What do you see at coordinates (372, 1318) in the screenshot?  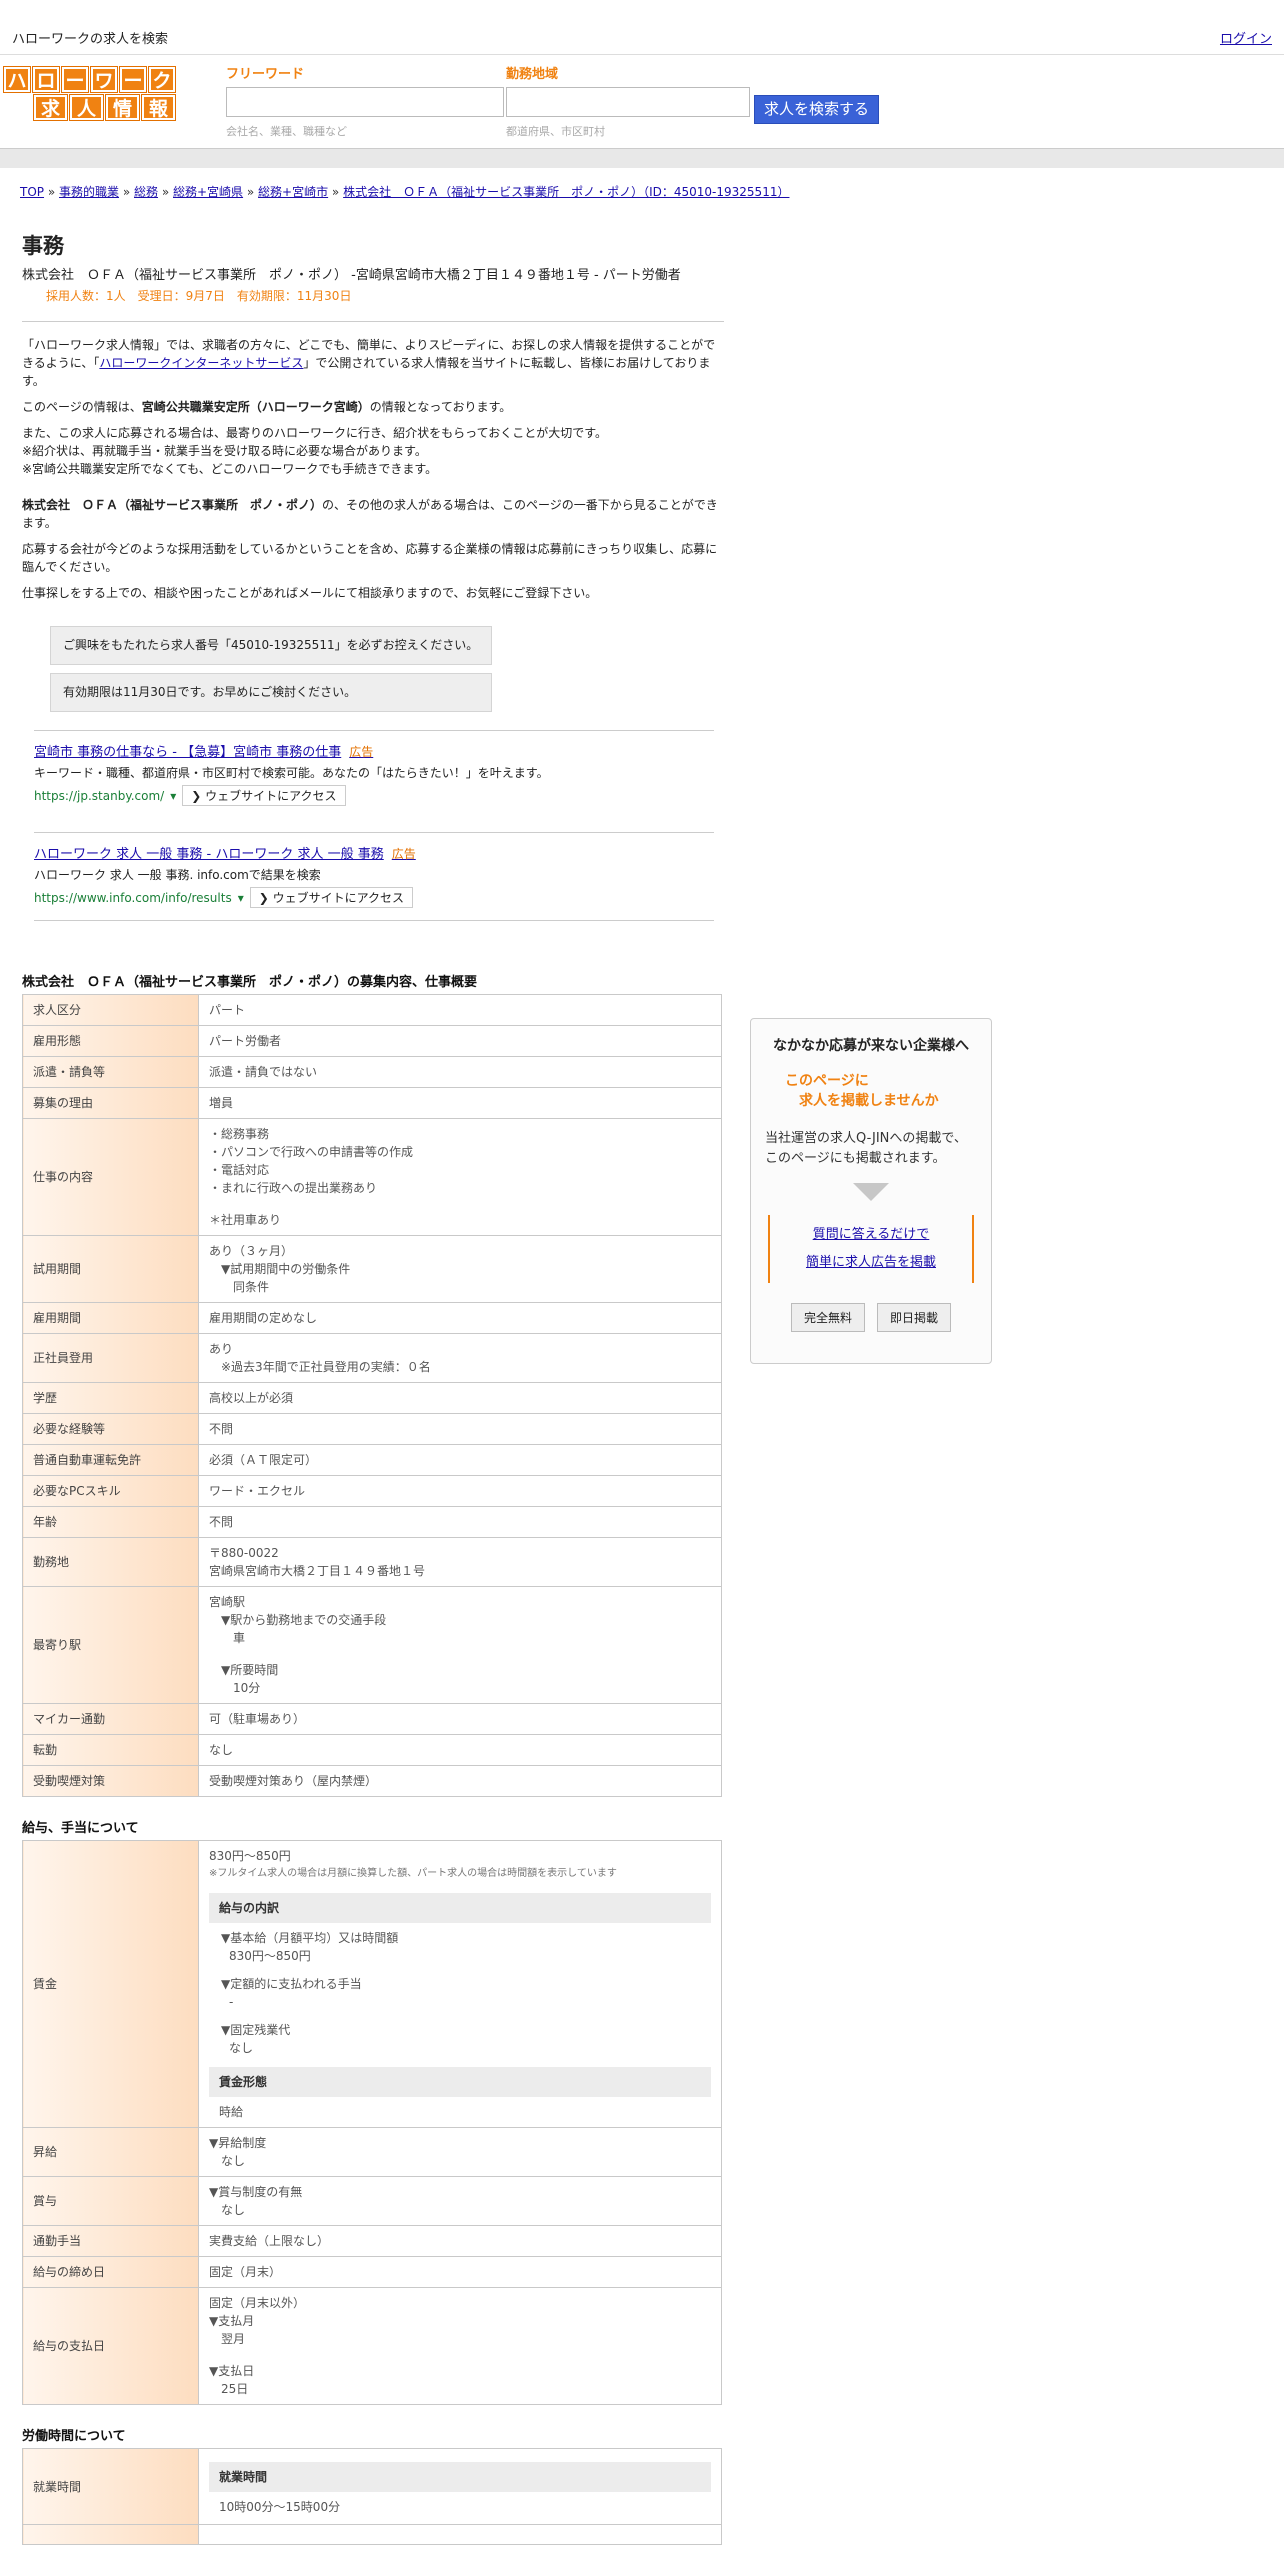 I see `table-row: 雇用期間 雇用期間の定めなし` at bounding box center [372, 1318].